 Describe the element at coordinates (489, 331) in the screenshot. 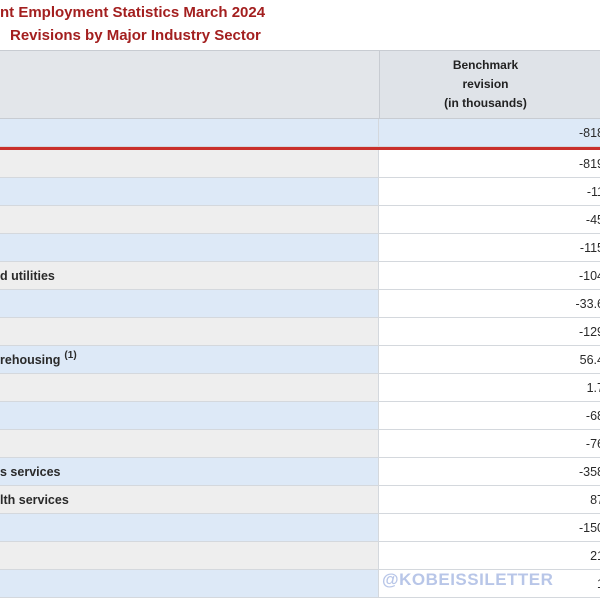

I see `row-value: -129` at that location.